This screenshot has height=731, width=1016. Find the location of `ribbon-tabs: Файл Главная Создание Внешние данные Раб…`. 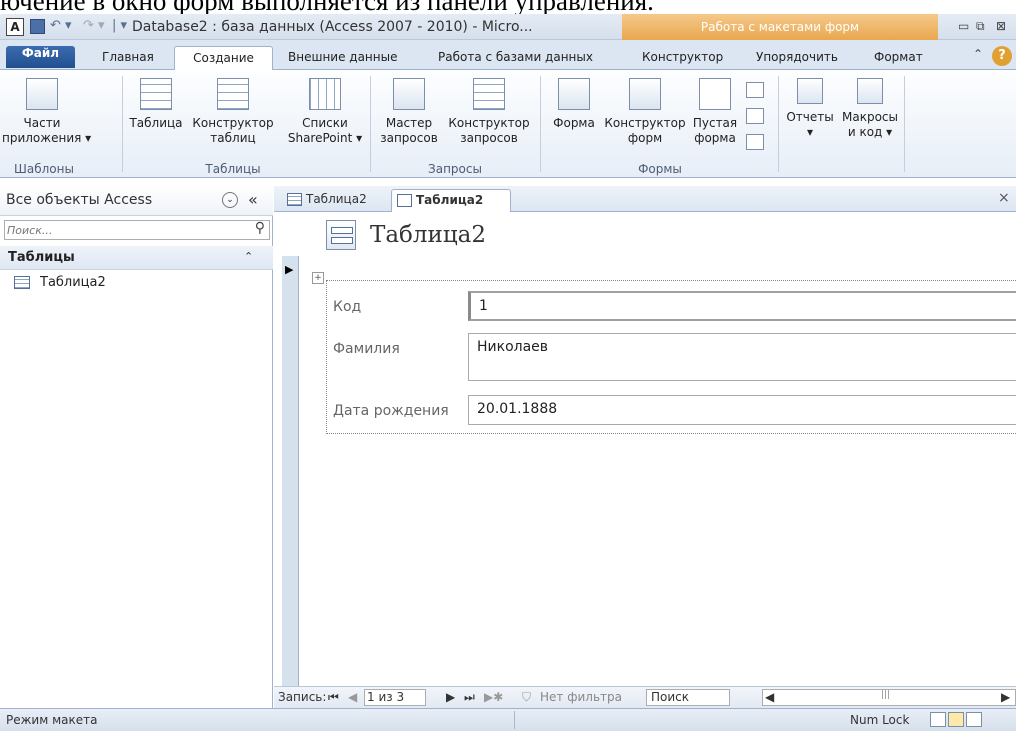

ribbon-tabs: Файл Главная Создание Внешние данные Раб… is located at coordinates (508, 55).